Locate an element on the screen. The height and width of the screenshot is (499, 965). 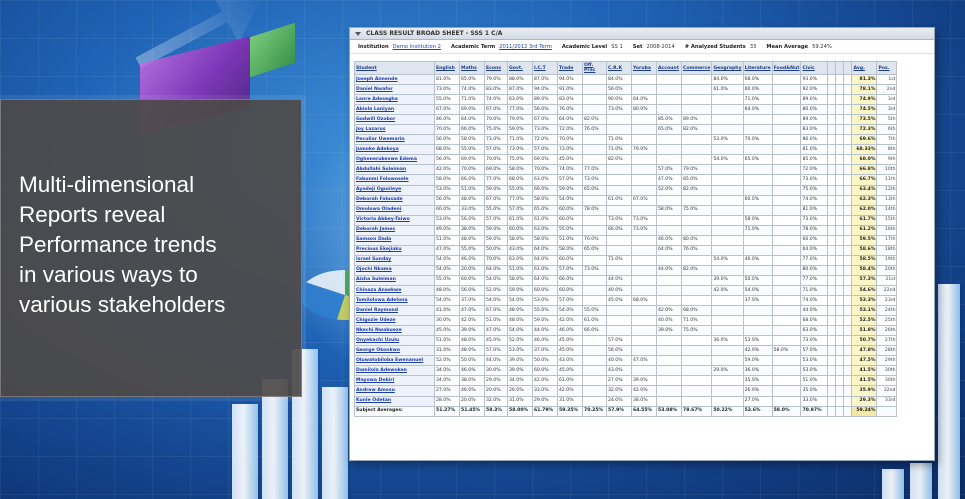
student-name-link: Kunle Odetan is located at coordinates (394, 401).